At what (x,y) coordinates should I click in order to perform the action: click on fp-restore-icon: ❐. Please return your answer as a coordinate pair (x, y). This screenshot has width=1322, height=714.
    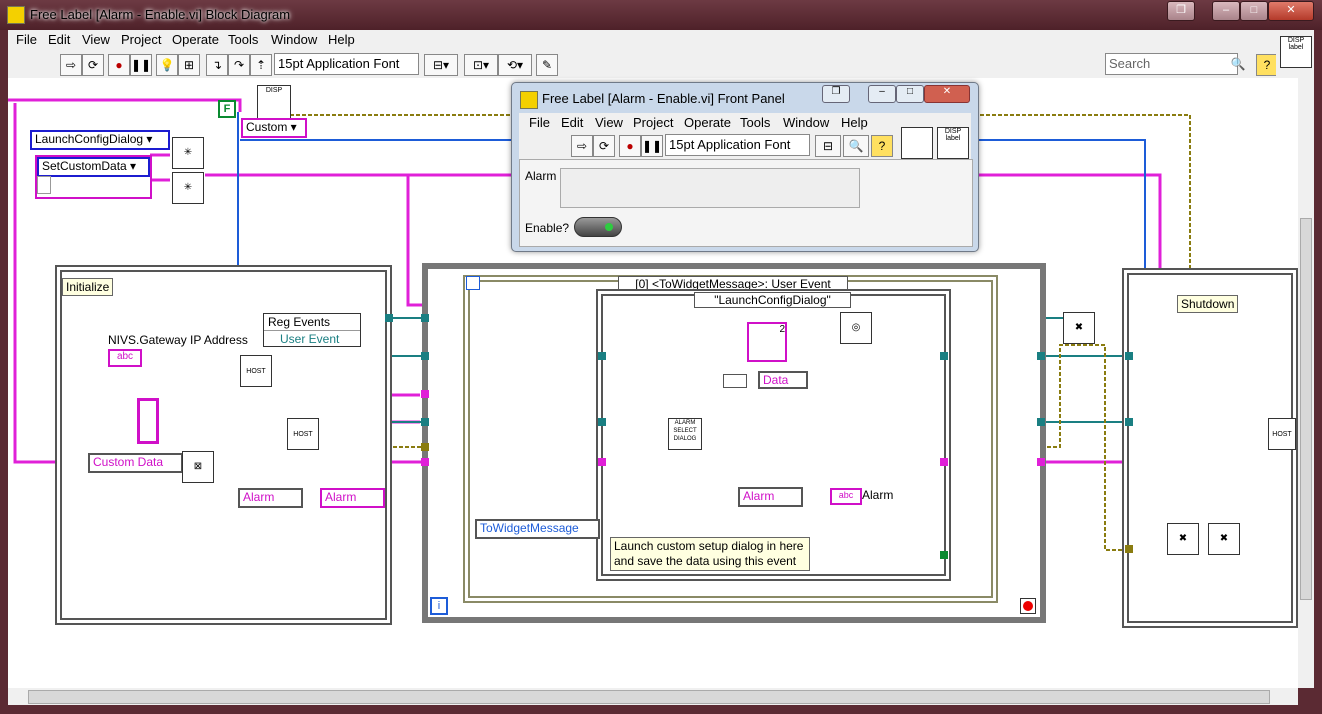
    Looking at the image, I should click on (836, 94).